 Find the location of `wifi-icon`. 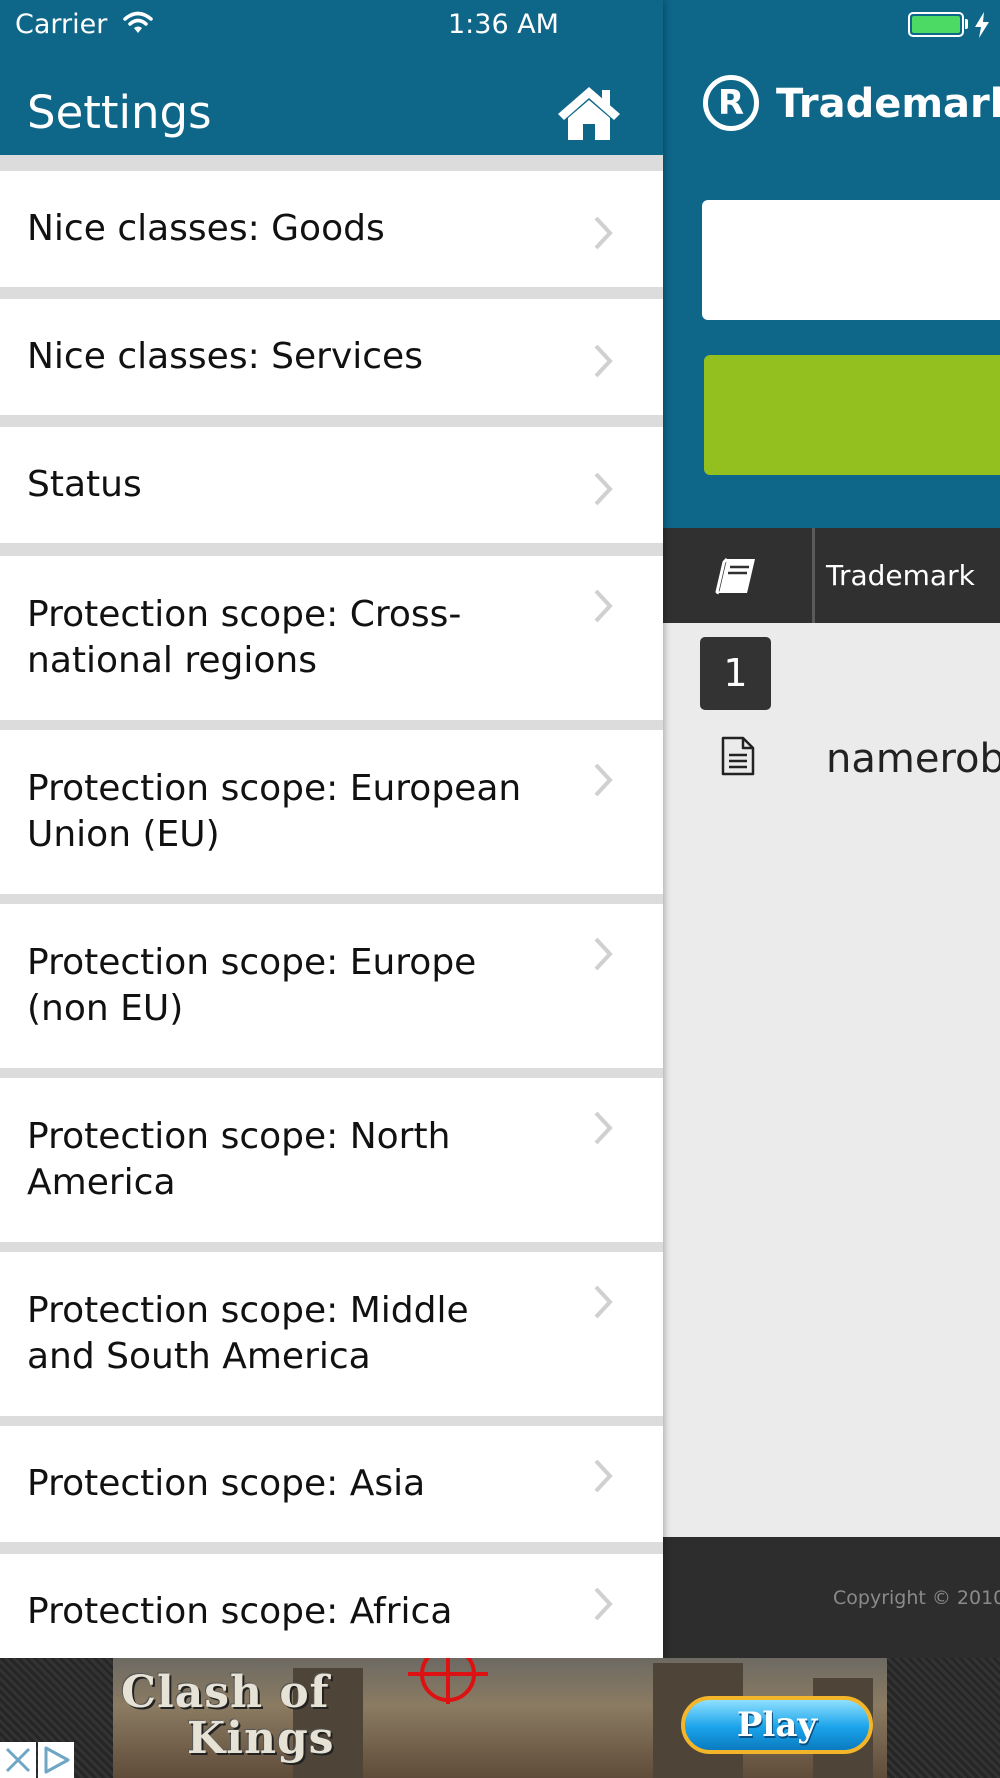

wifi-icon is located at coordinates (138, 22).